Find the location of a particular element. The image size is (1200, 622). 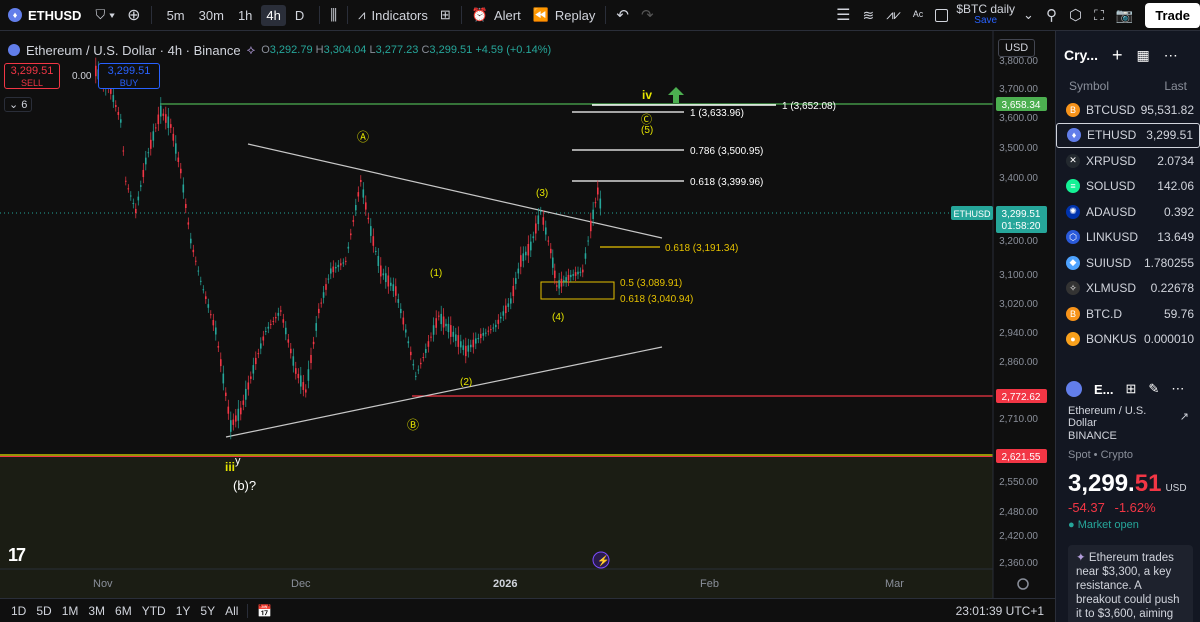

indicators-button: ⩘ Indicators is located at coordinates (393, 15).